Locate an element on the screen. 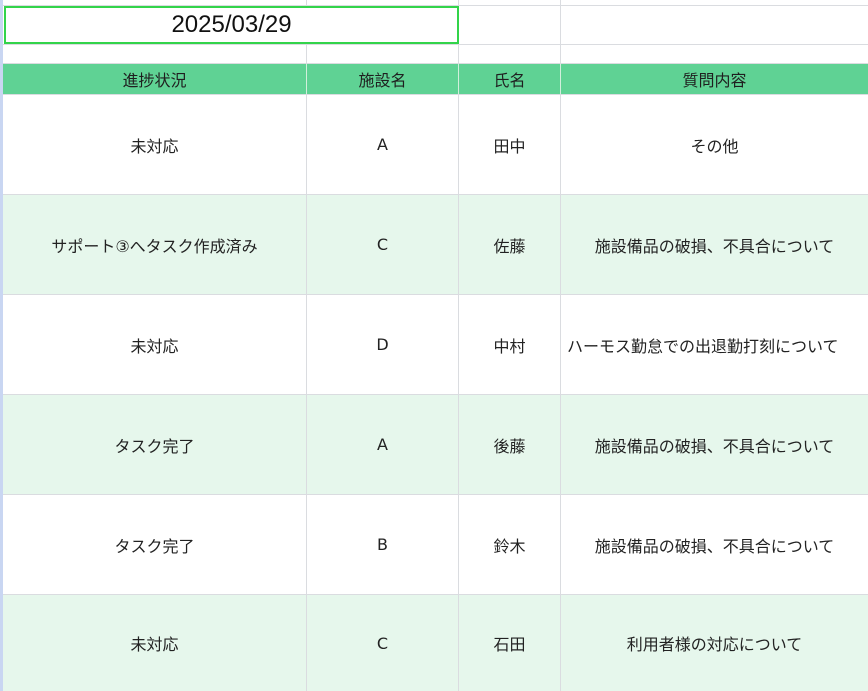  cell-name: 佐藤 is located at coordinates (509, 244).